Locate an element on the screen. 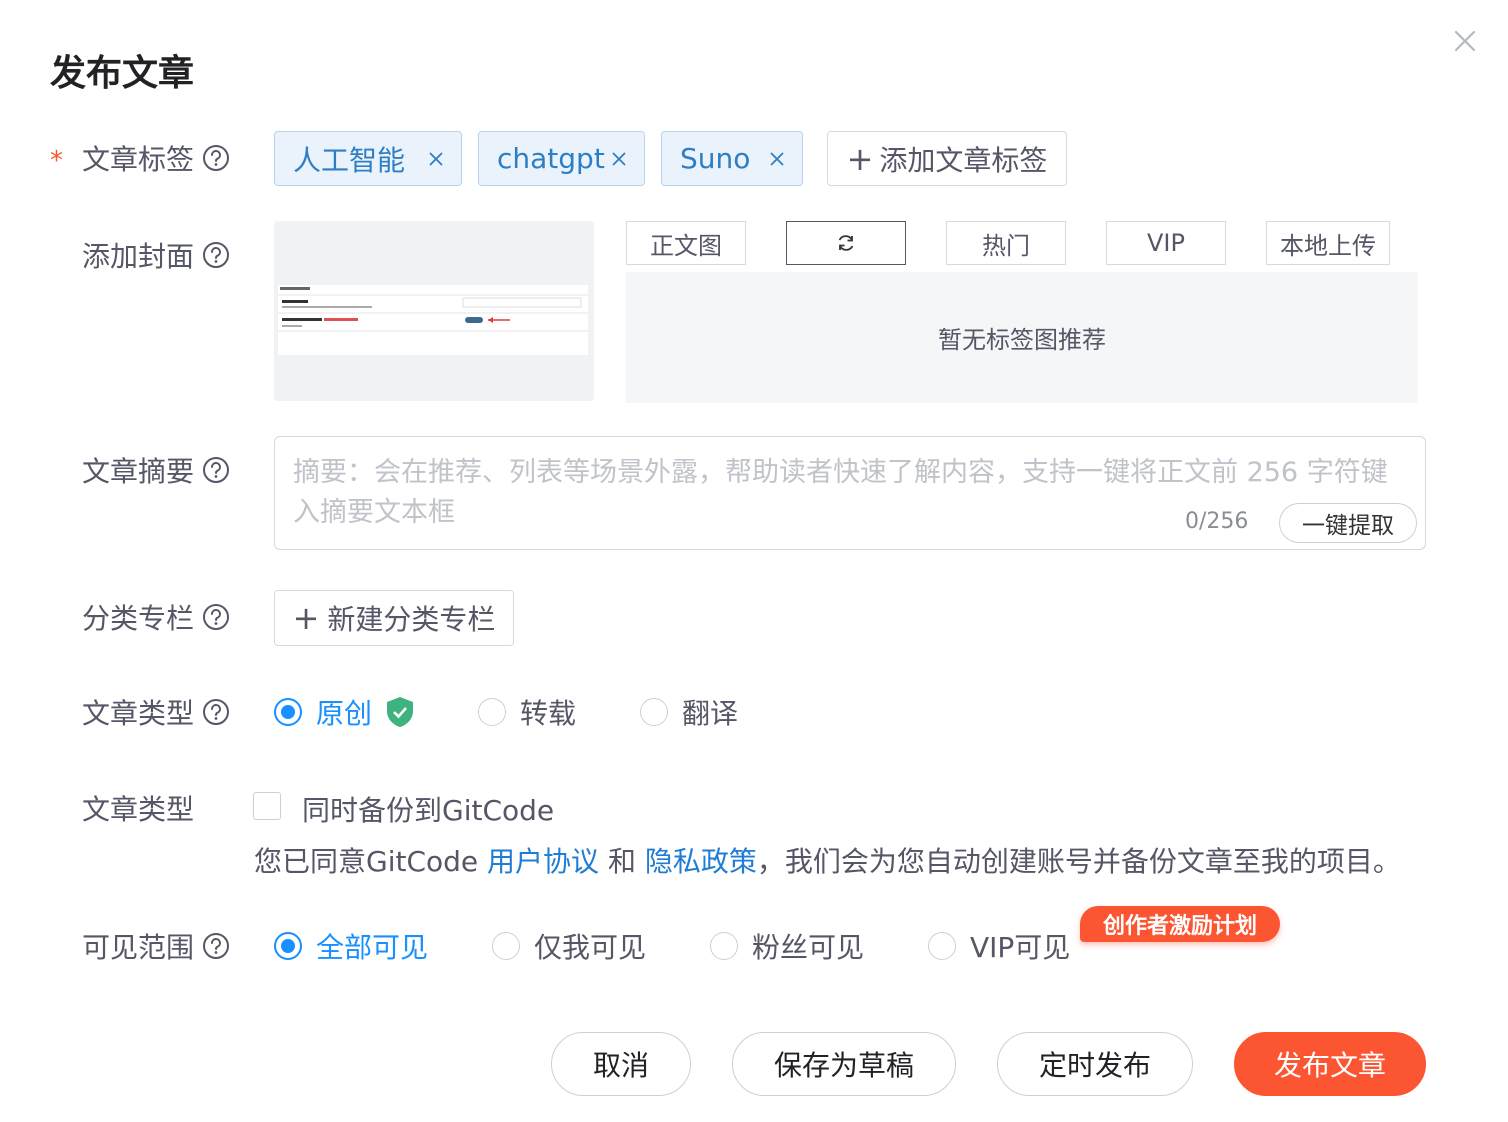 The image size is (1508, 1122). summary-label: 文章摘要 is located at coordinates (156, 470).